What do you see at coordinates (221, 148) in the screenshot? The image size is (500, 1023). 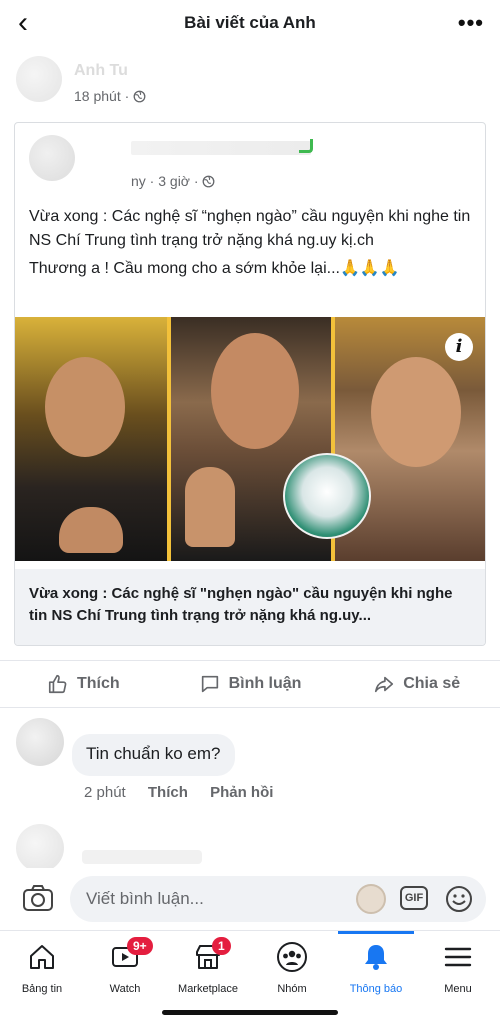 I see `shared-author-name-blurred` at bounding box center [221, 148].